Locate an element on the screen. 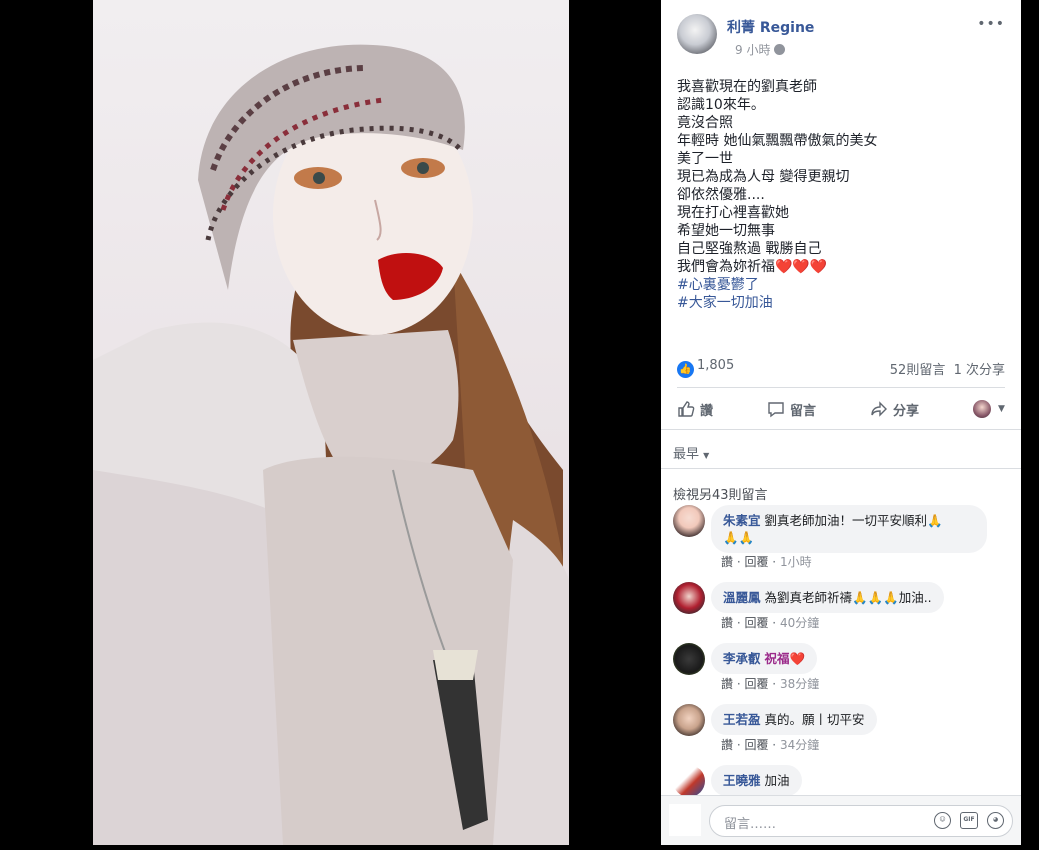  comment-bubble: 王曉雅 加油 is located at coordinates (756, 780).